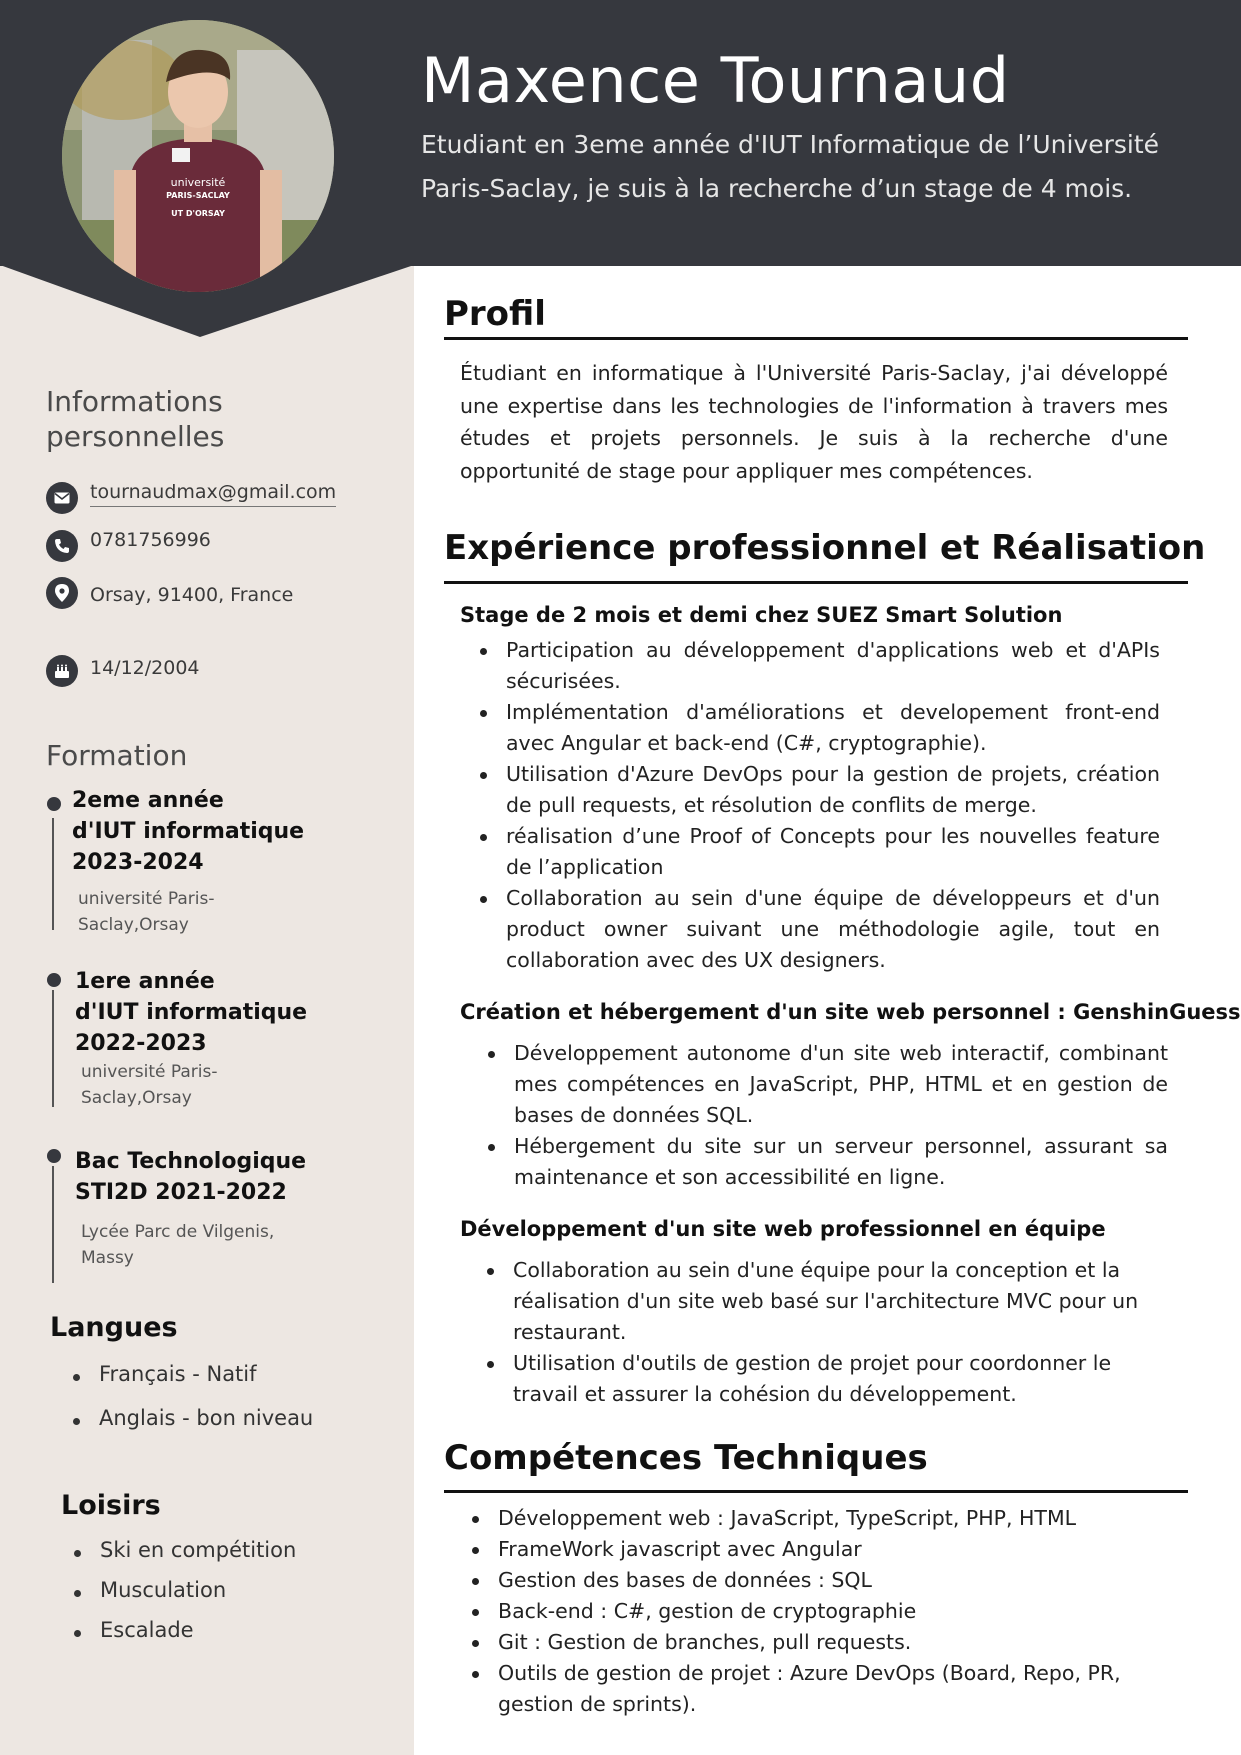 This screenshot has width=1241, height=1755. Describe the element at coordinates (816, 338) in the screenshot. I see `profil-rule` at that location.